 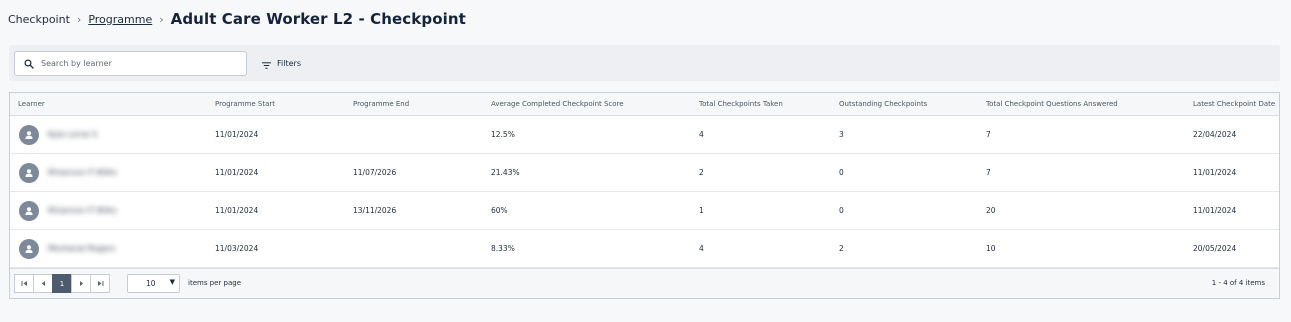 I want to click on column-header-latest-checkpoint-date: Latest Checkpoint Date, so click(x=1234, y=104).